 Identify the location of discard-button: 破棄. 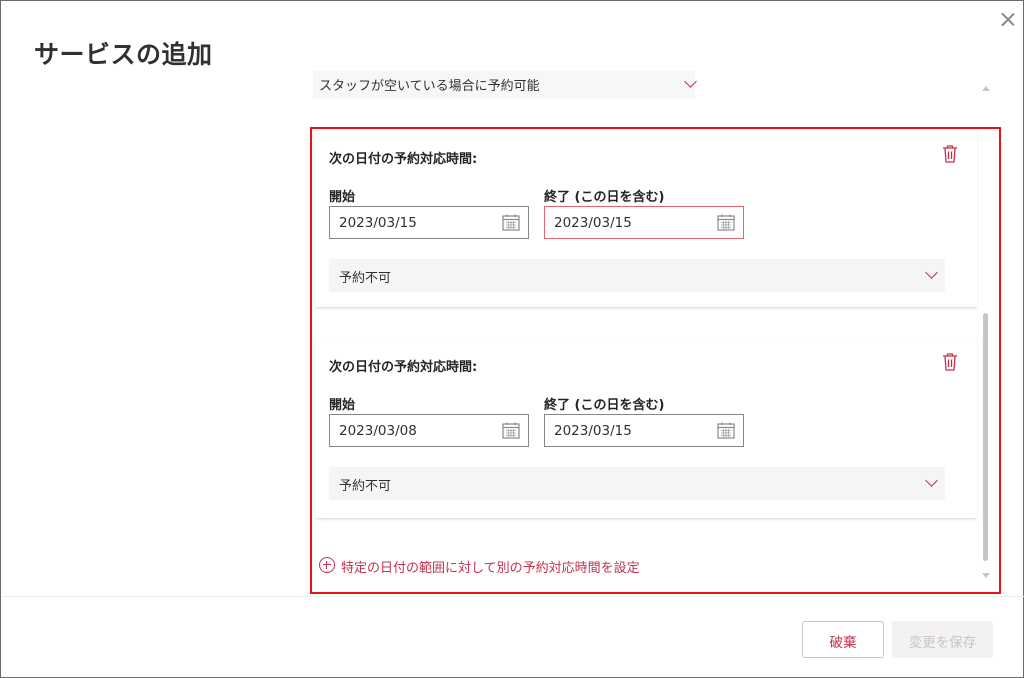
(843, 639).